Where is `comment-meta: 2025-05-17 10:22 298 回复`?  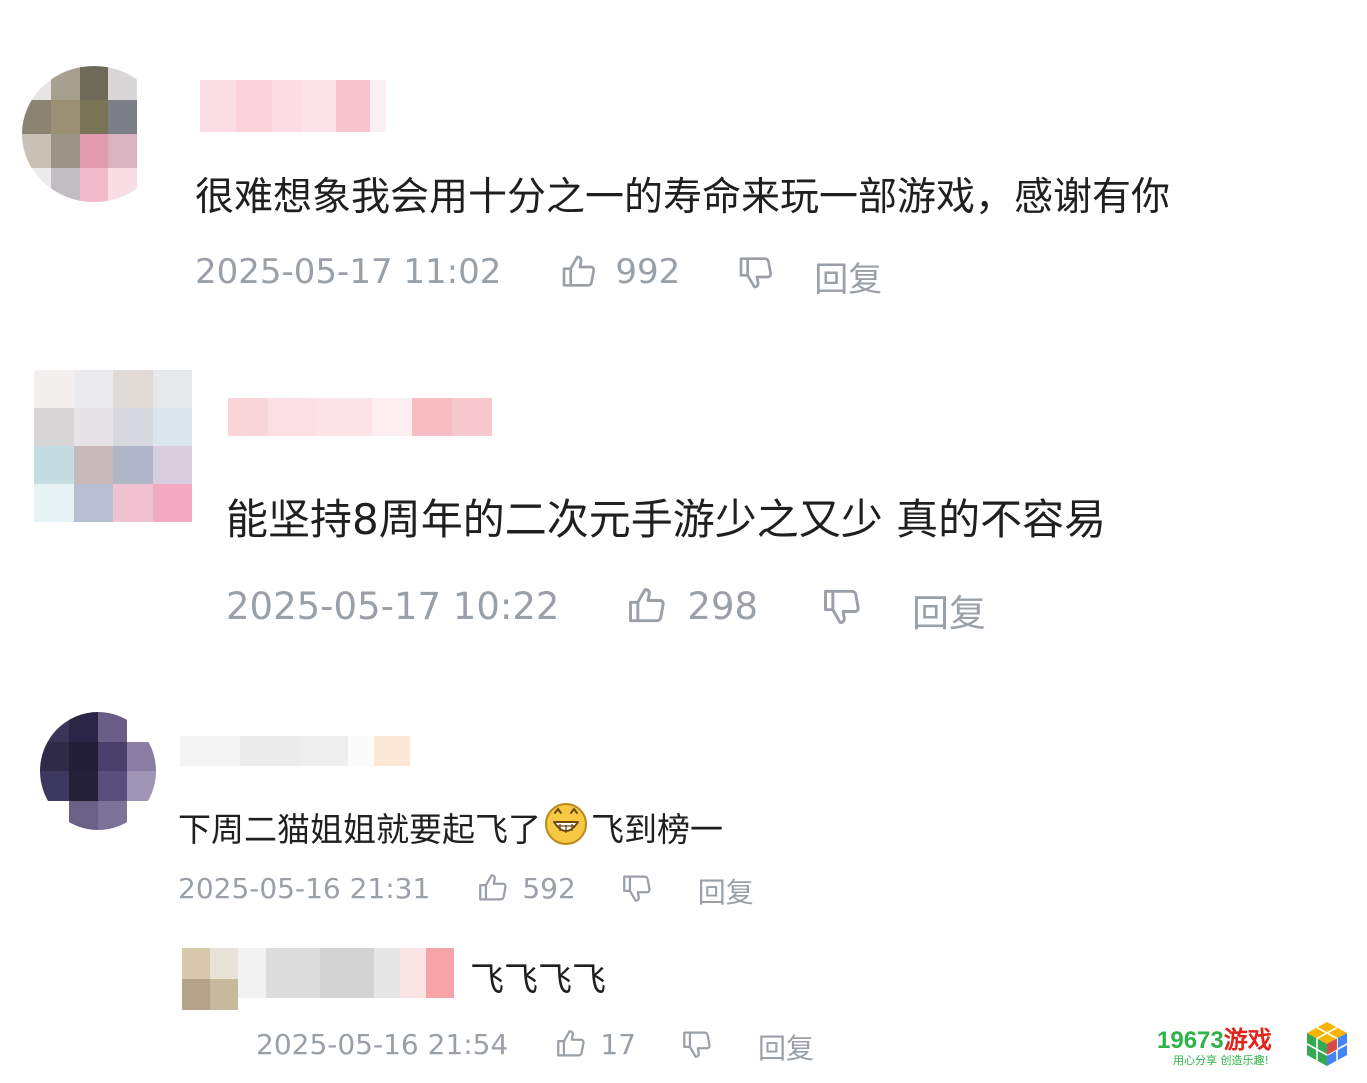 comment-meta: 2025-05-17 10:22 298 回复 is located at coordinates (606, 608).